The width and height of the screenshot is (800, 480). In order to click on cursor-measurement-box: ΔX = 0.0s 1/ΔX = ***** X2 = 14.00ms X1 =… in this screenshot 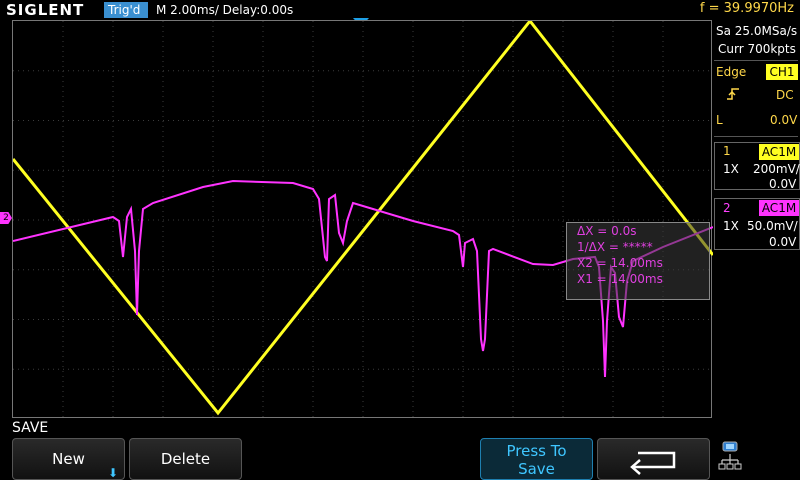, I will do `click(638, 261)`.